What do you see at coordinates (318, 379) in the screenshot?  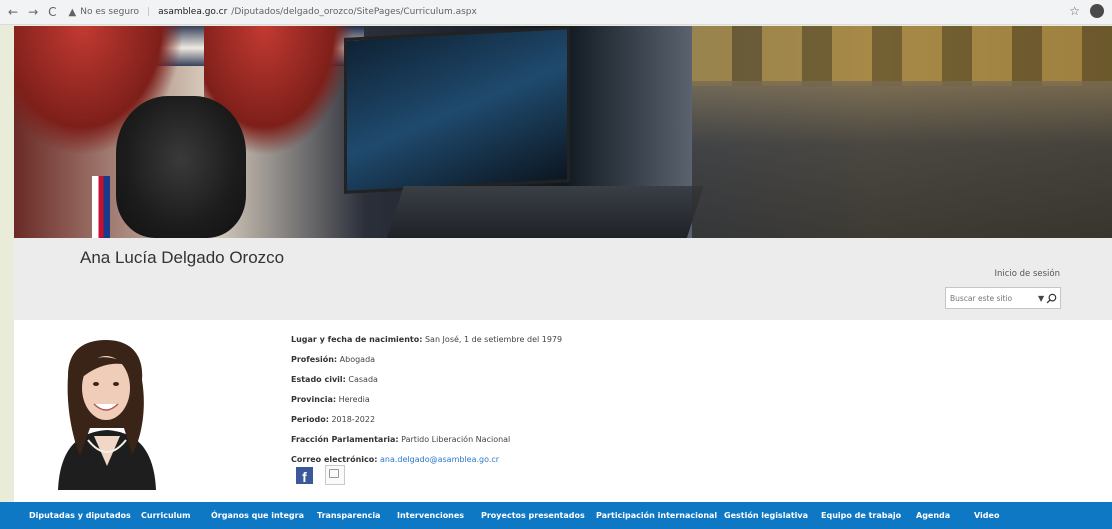 I see `civil-status-label: Estado civil:` at bounding box center [318, 379].